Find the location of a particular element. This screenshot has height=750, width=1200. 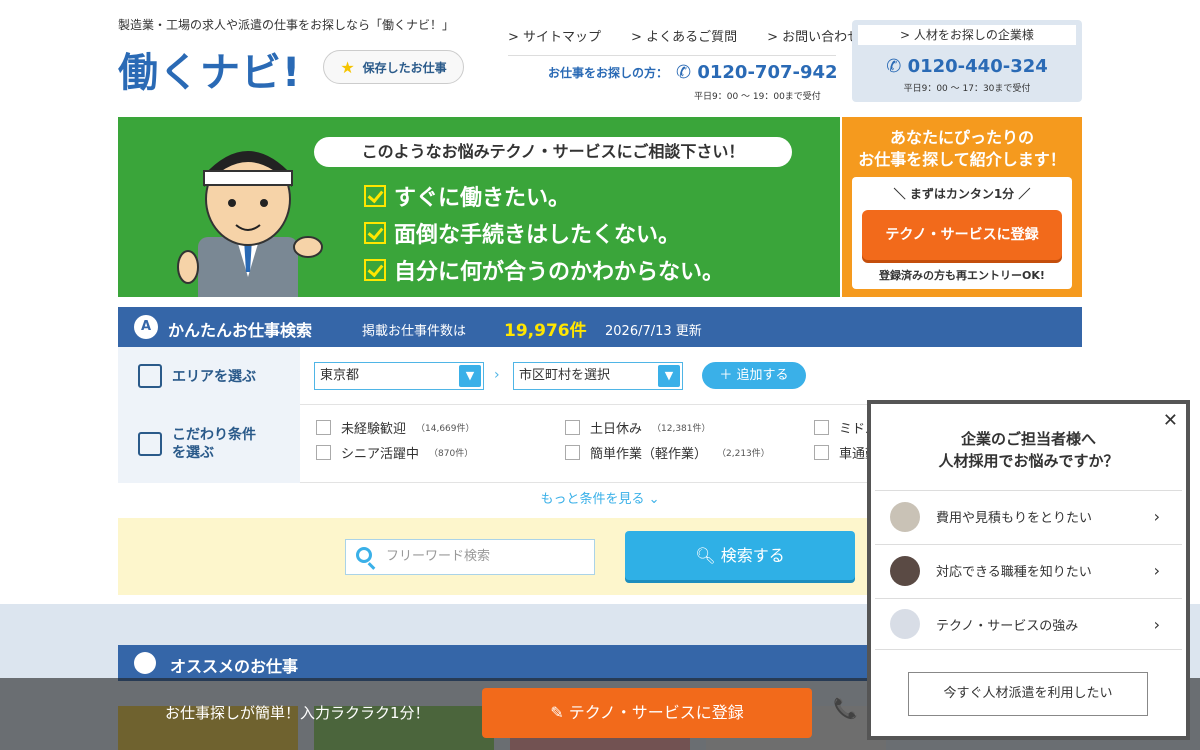

phone-icon: 📞 is located at coordinates (845, 708).